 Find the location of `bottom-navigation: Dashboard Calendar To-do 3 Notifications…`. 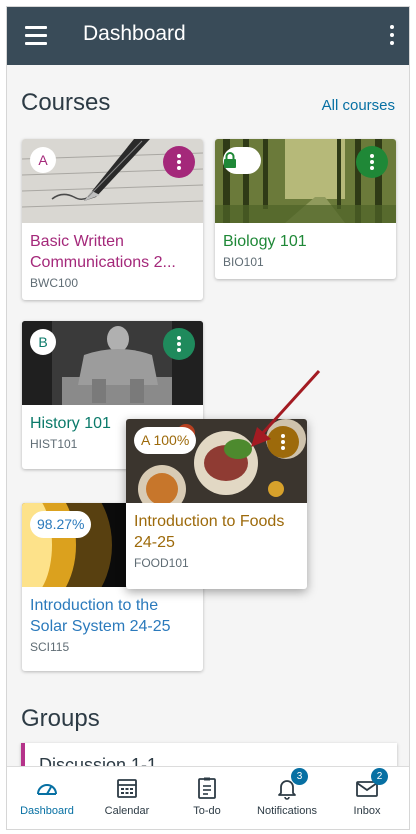

bottom-navigation: Dashboard Calendar To-do 3 Notifications… is located at coordinates (208, 797).